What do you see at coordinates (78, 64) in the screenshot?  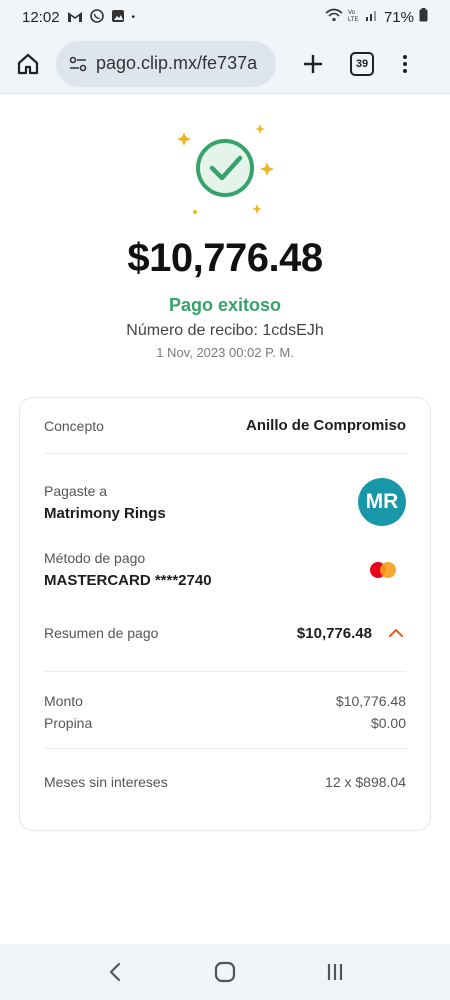 I see `site-settings-icon` at bounding box center [78, 64].